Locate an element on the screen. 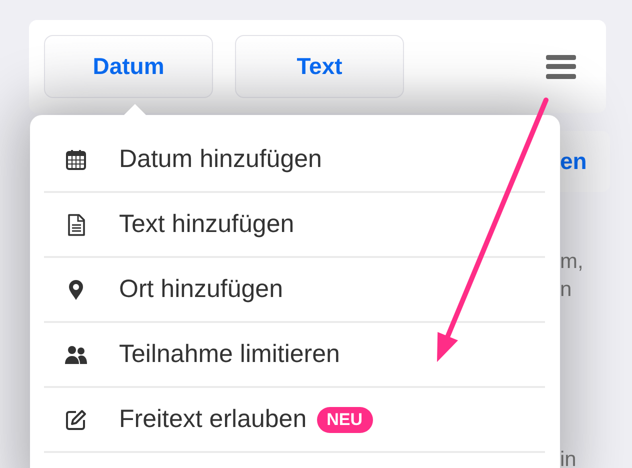 Image resolution: width=632 pixels, height=468 pixels. menu-icon is located at coordinates (561, 66).